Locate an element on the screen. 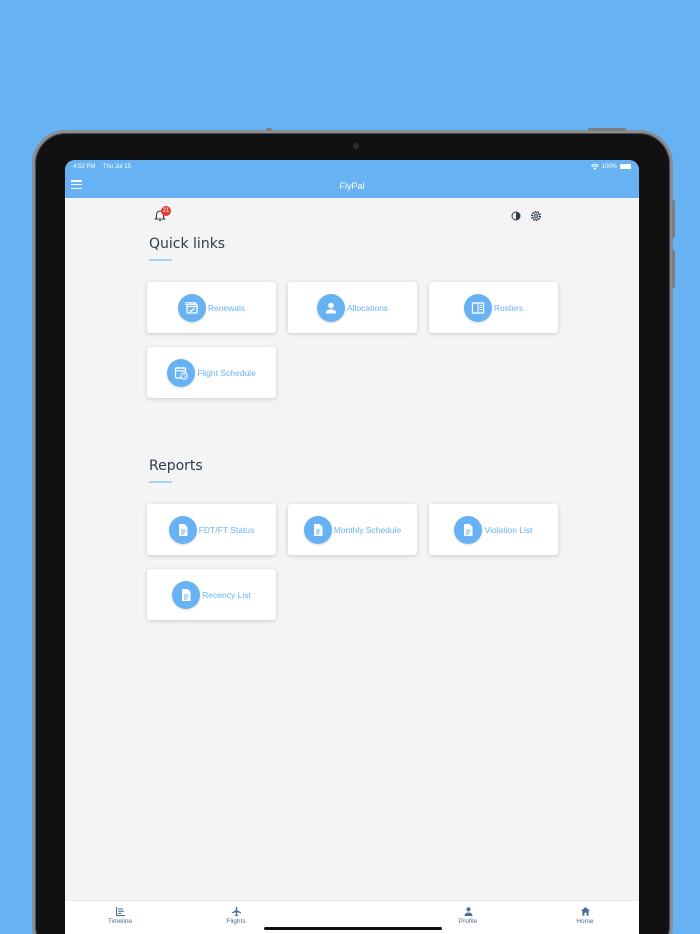  tab-timeline: Timeline is located at coordinates (120, 915).